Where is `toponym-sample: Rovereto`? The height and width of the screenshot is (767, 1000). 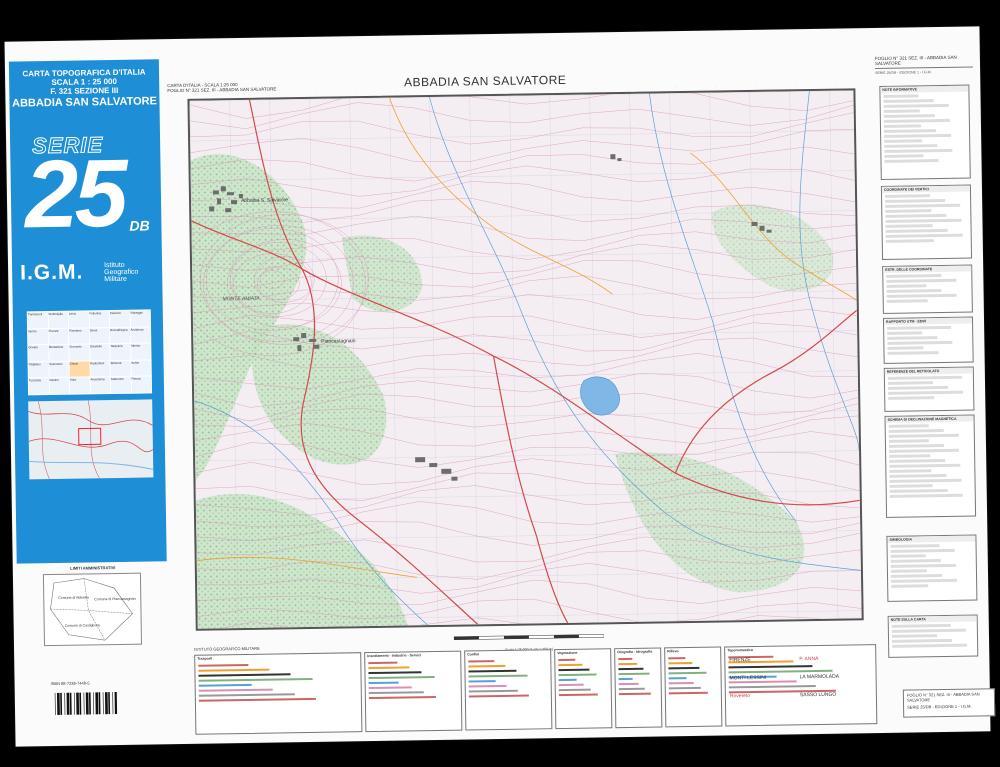
toponym-sample: Rovereto is located at coordinates (740, 696).